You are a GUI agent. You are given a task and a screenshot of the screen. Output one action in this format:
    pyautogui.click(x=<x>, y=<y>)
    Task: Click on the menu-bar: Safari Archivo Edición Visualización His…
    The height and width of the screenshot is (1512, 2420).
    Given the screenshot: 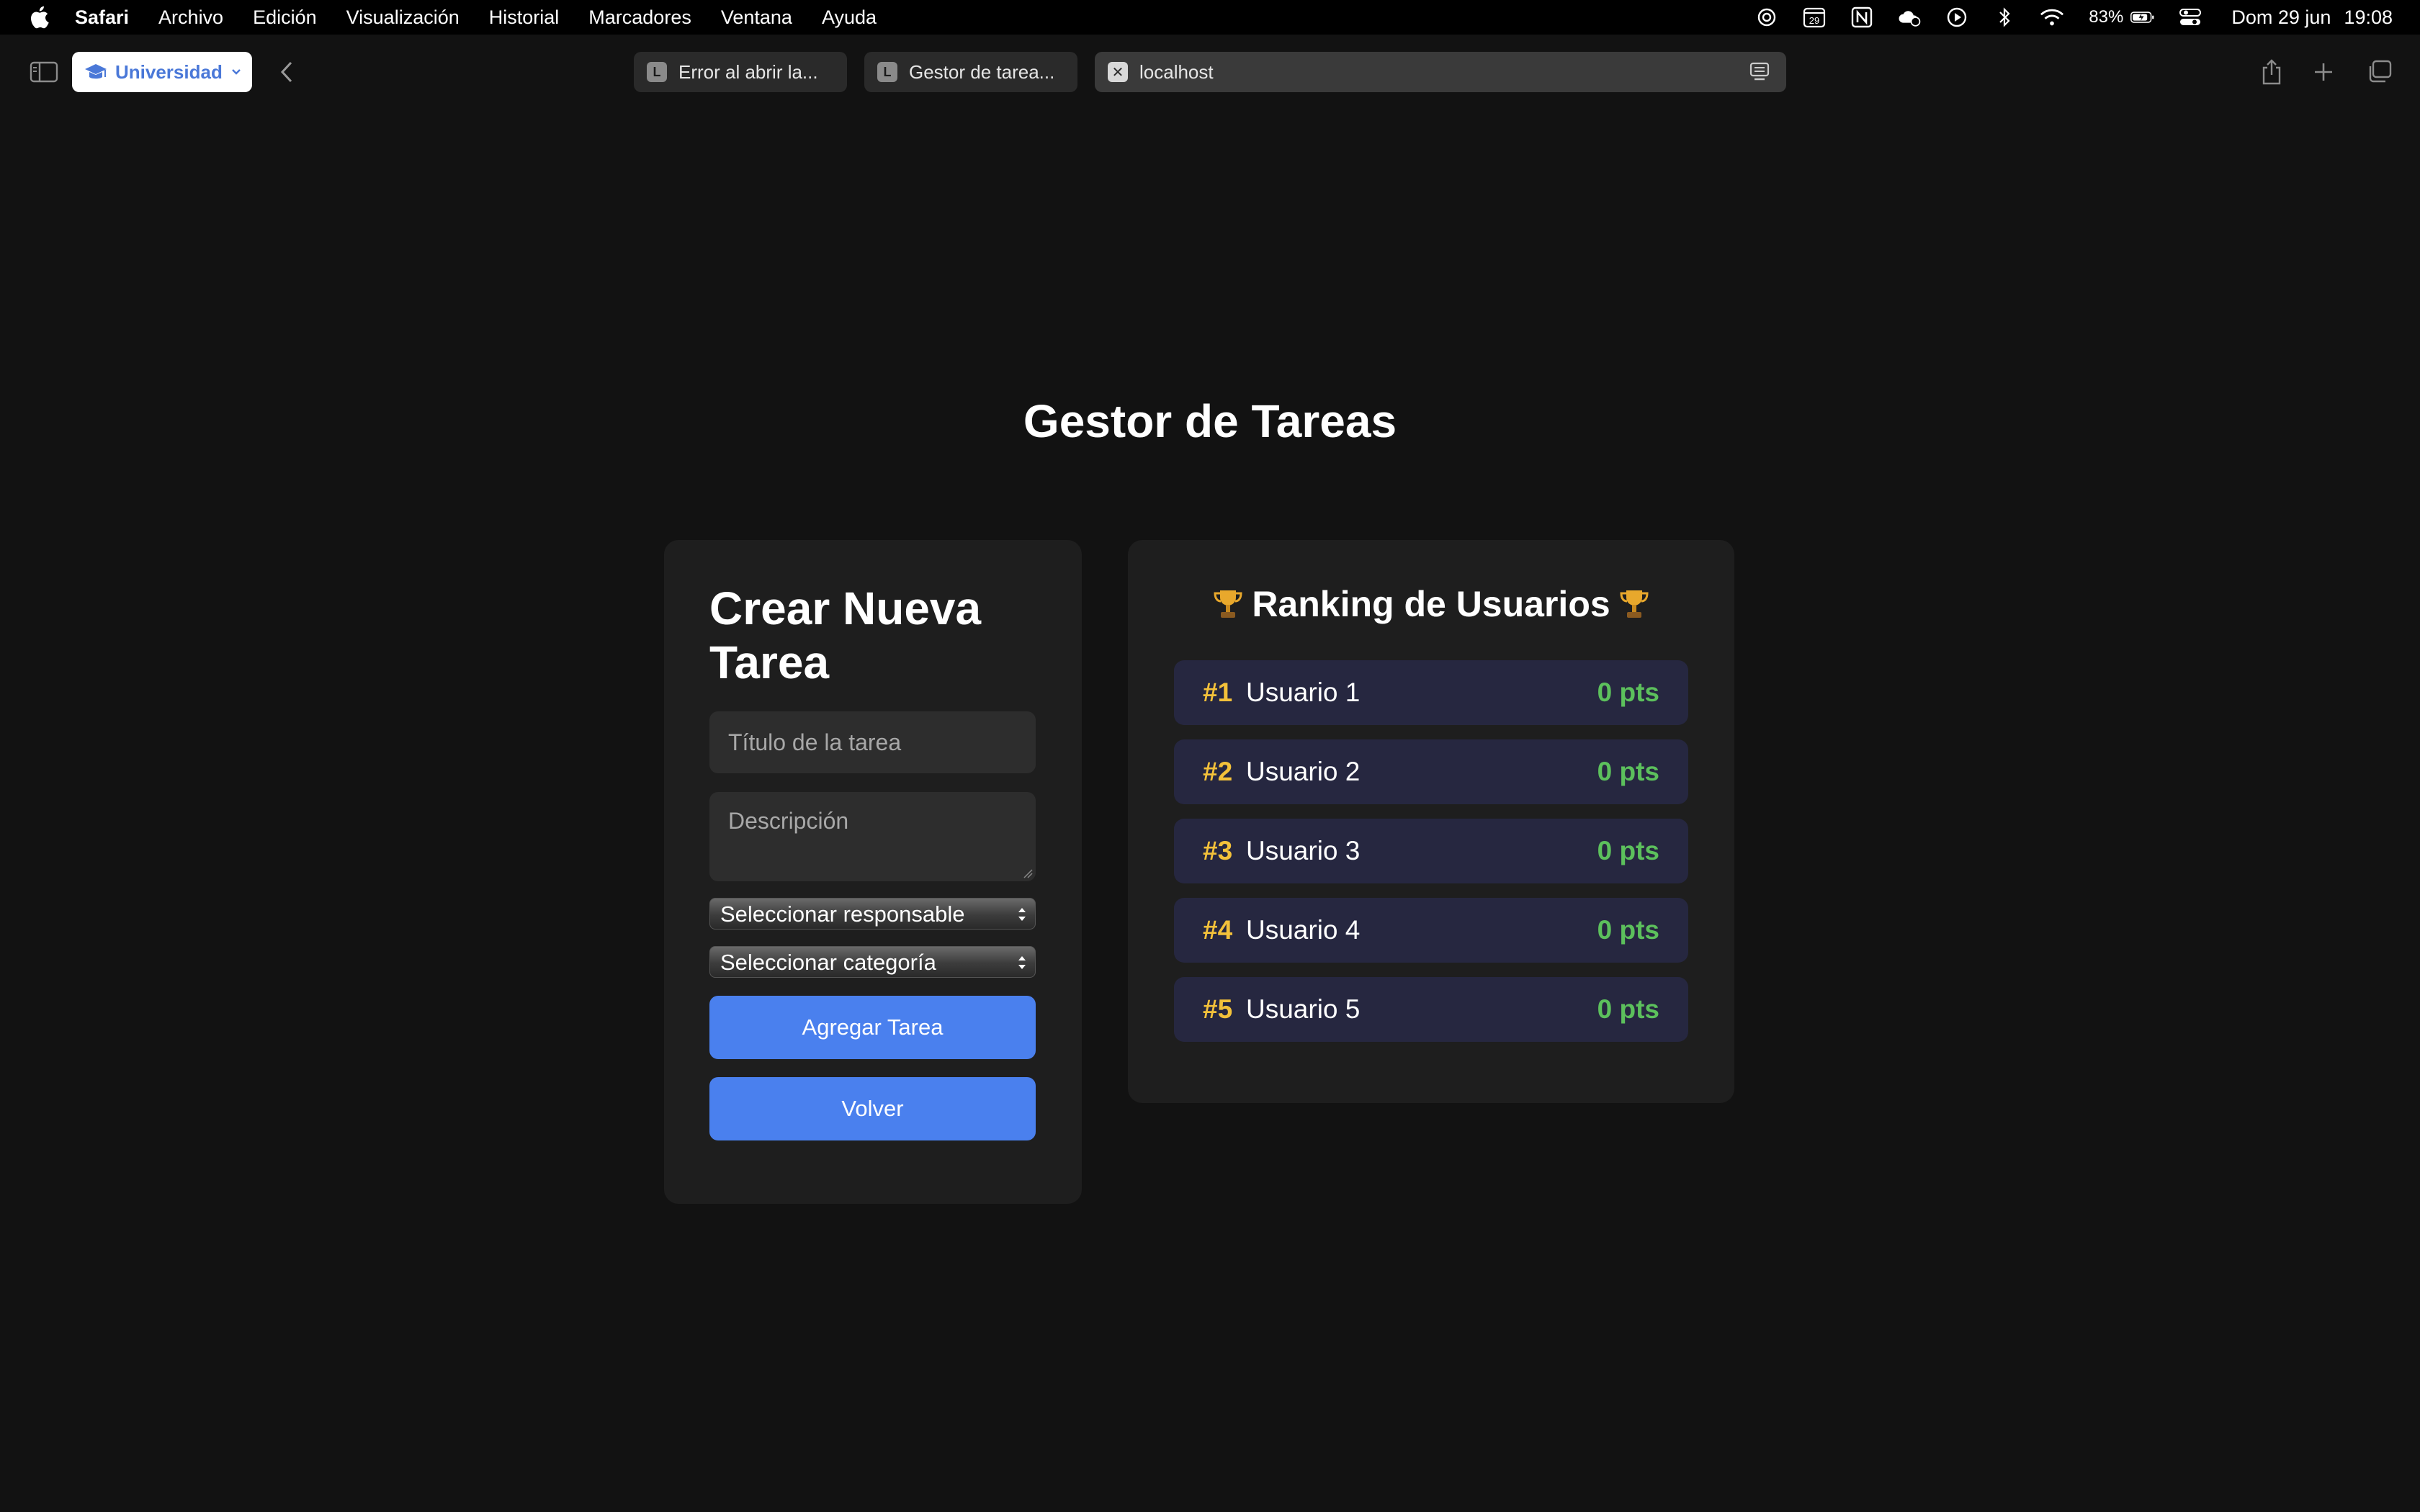 What is the action you would take?
    pyautogui.click(x=1210, y=17)
    